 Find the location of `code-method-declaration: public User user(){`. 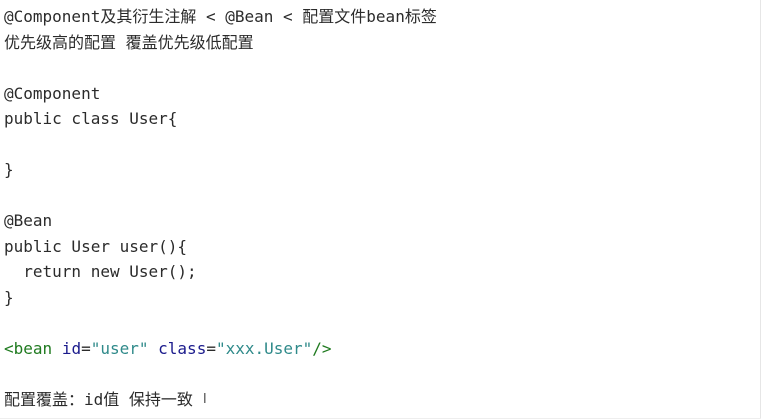

code-method-declaration: public User user(){ is located at coordinates (96, 246).